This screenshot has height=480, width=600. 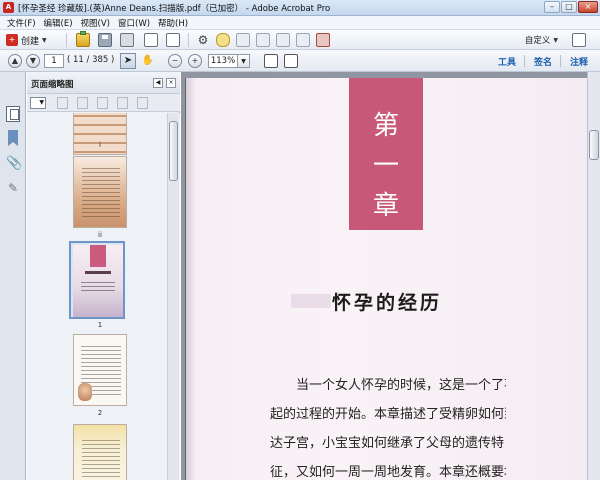 What do you see at coordinates (203, 40) in the screenshot?
I see `gear-icon: ⚙` at bounding box center [203, 40].